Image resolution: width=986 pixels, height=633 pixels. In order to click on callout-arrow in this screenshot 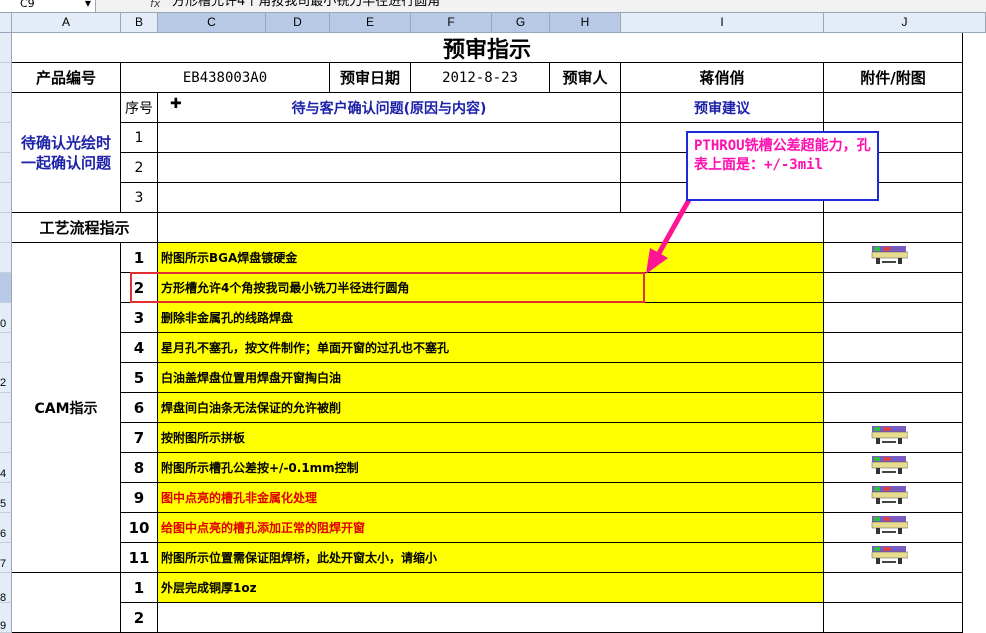, I will do `click(669, 235)`.